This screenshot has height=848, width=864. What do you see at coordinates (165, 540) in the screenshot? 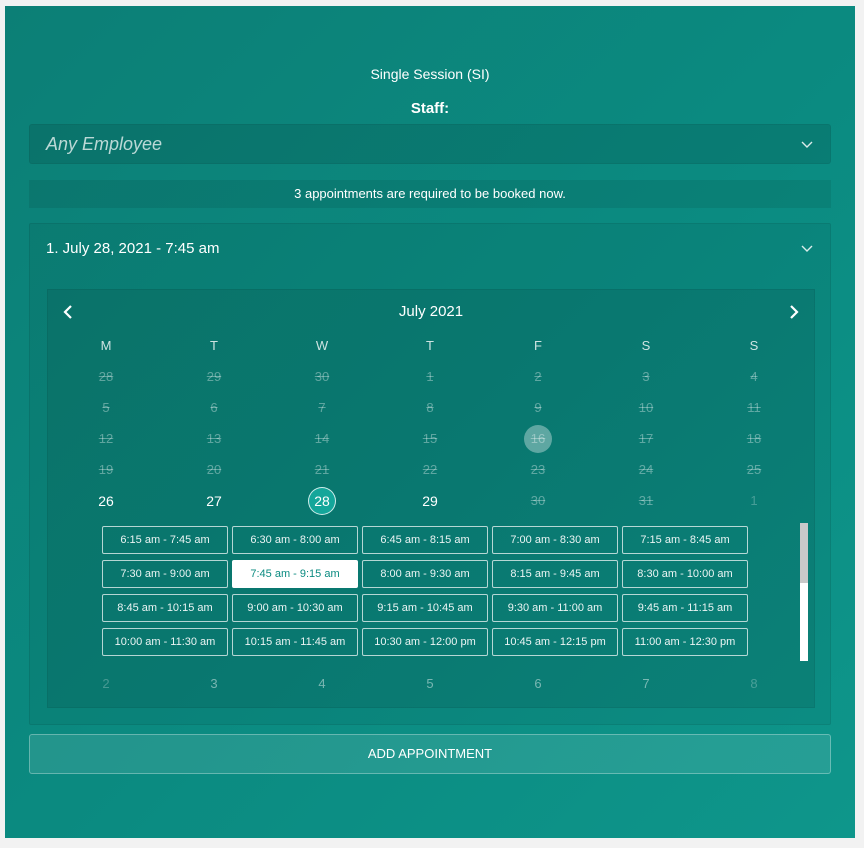
I see `time-slot: 6:15 am - 7:45 am` at bounding box center [165, 540].